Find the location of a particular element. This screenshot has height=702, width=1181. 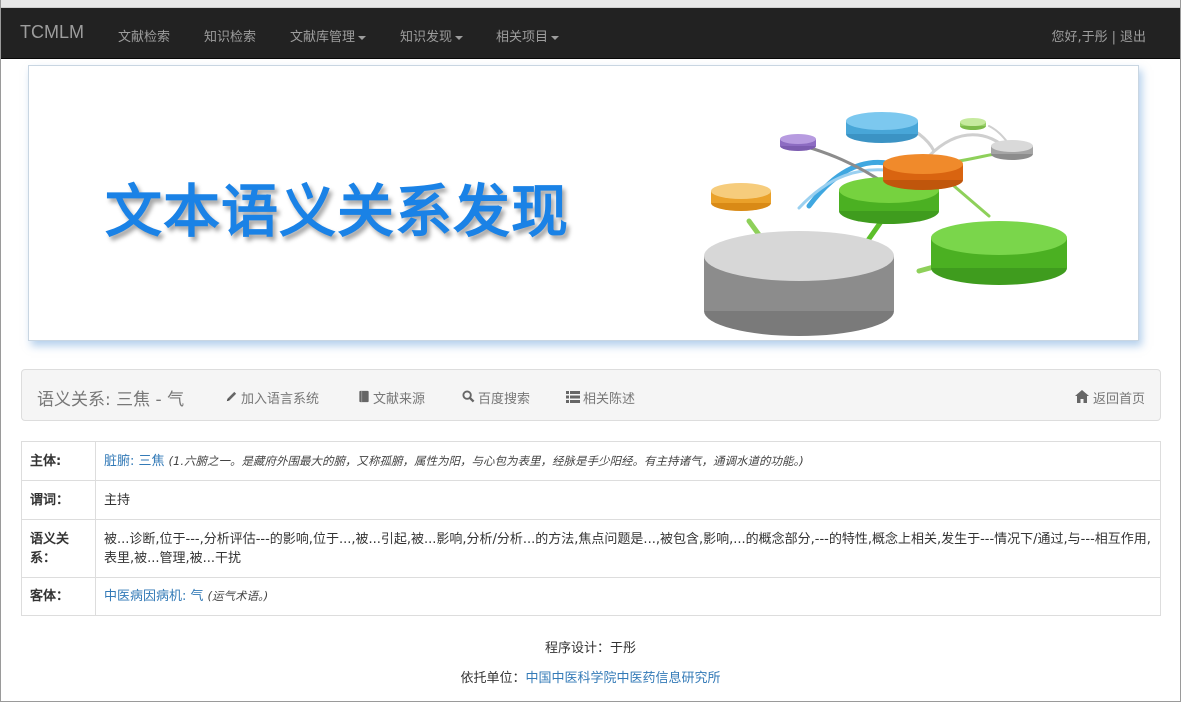

related-statements-link: 相关陈述 is located at coordinates (600, 397).